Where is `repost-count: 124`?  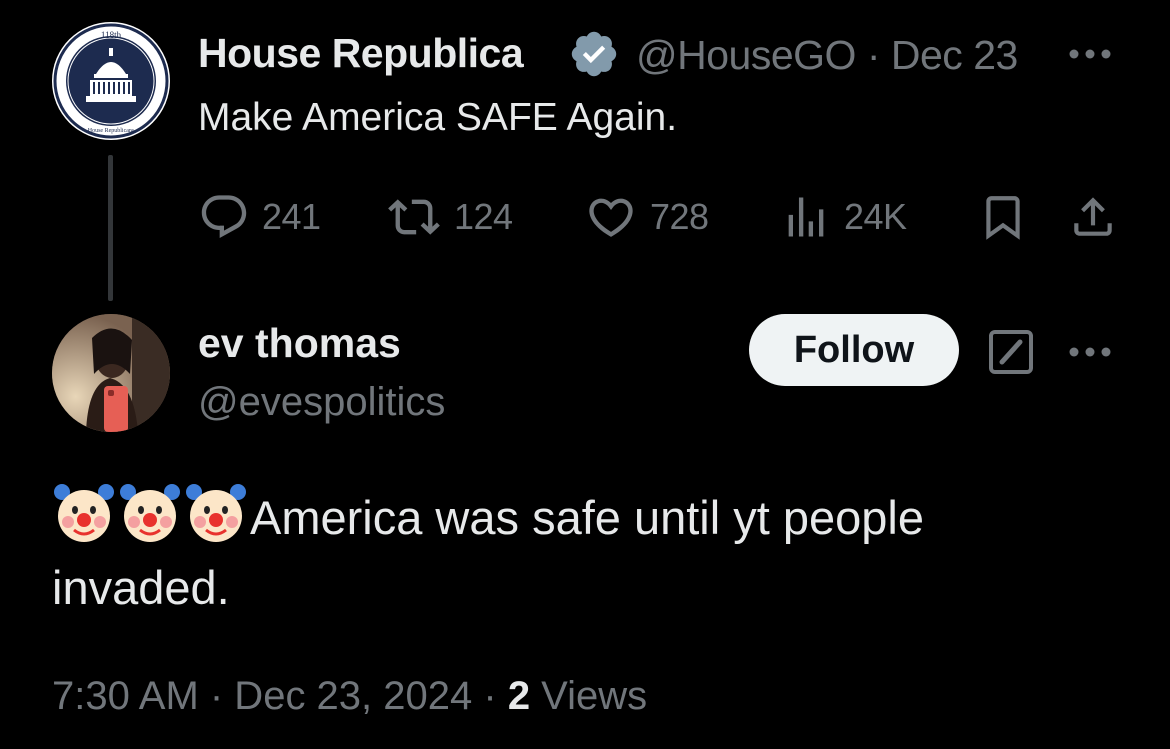
repost-count: 124 is located at coordinates (483, 216).